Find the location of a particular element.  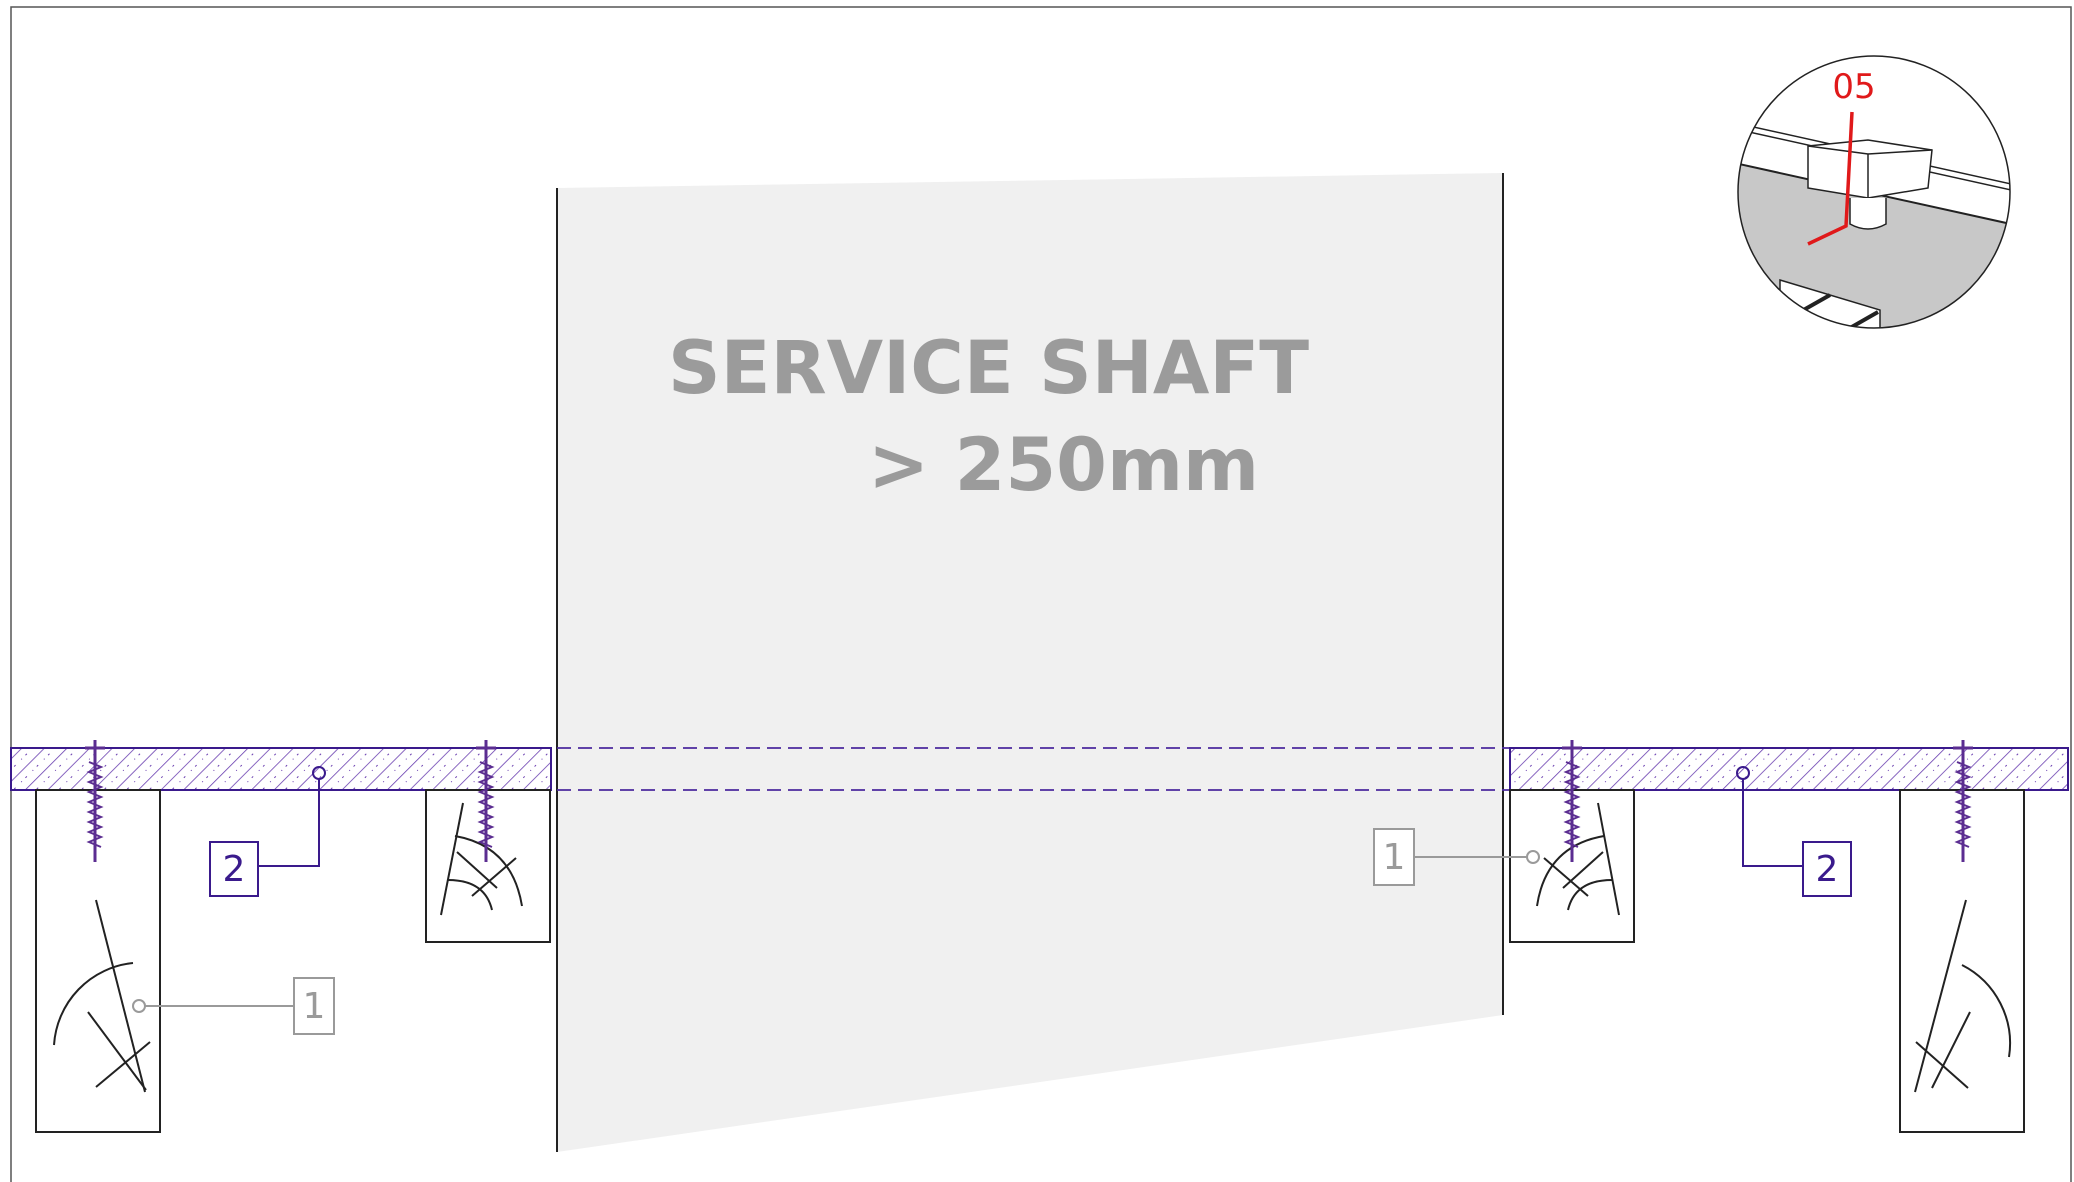

callout-2-left-label: 2 is located at coordinates (234, 869).